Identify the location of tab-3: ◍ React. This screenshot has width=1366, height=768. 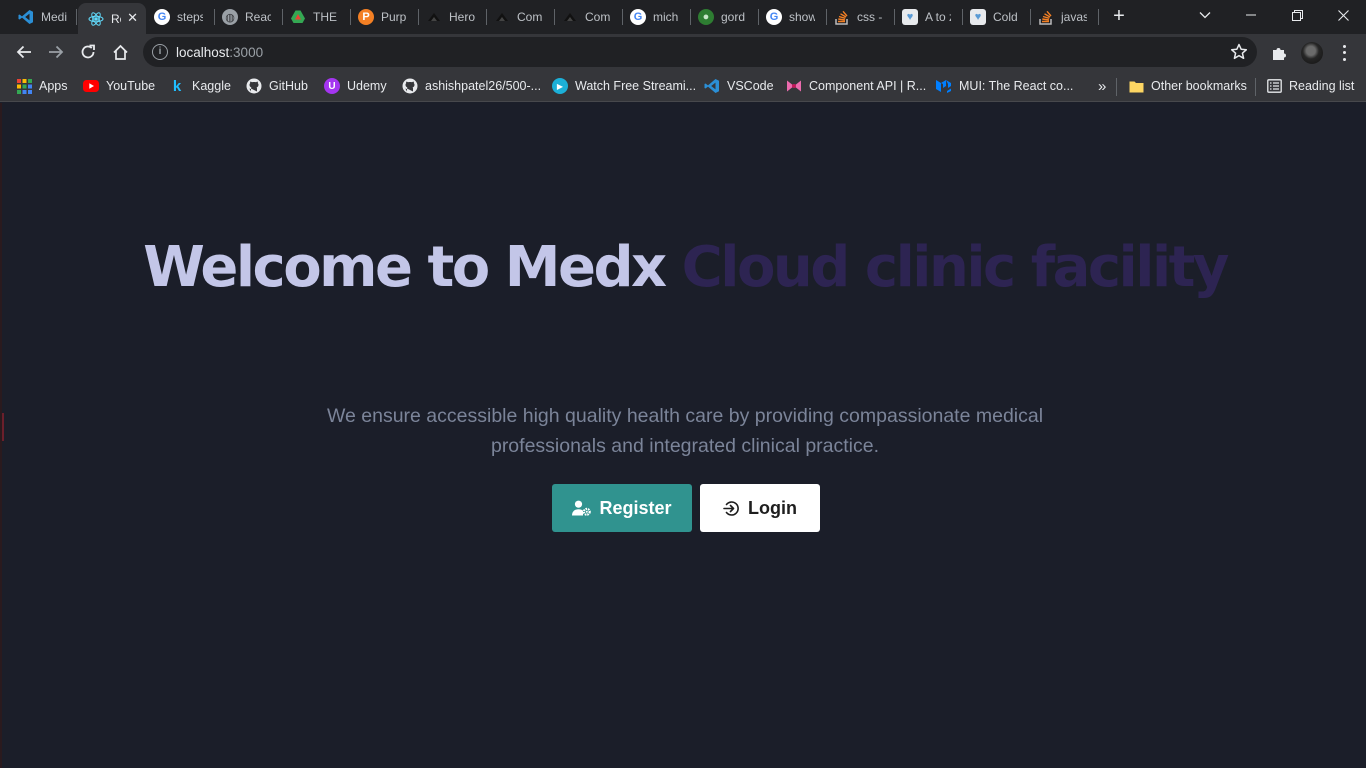
(246, 17).